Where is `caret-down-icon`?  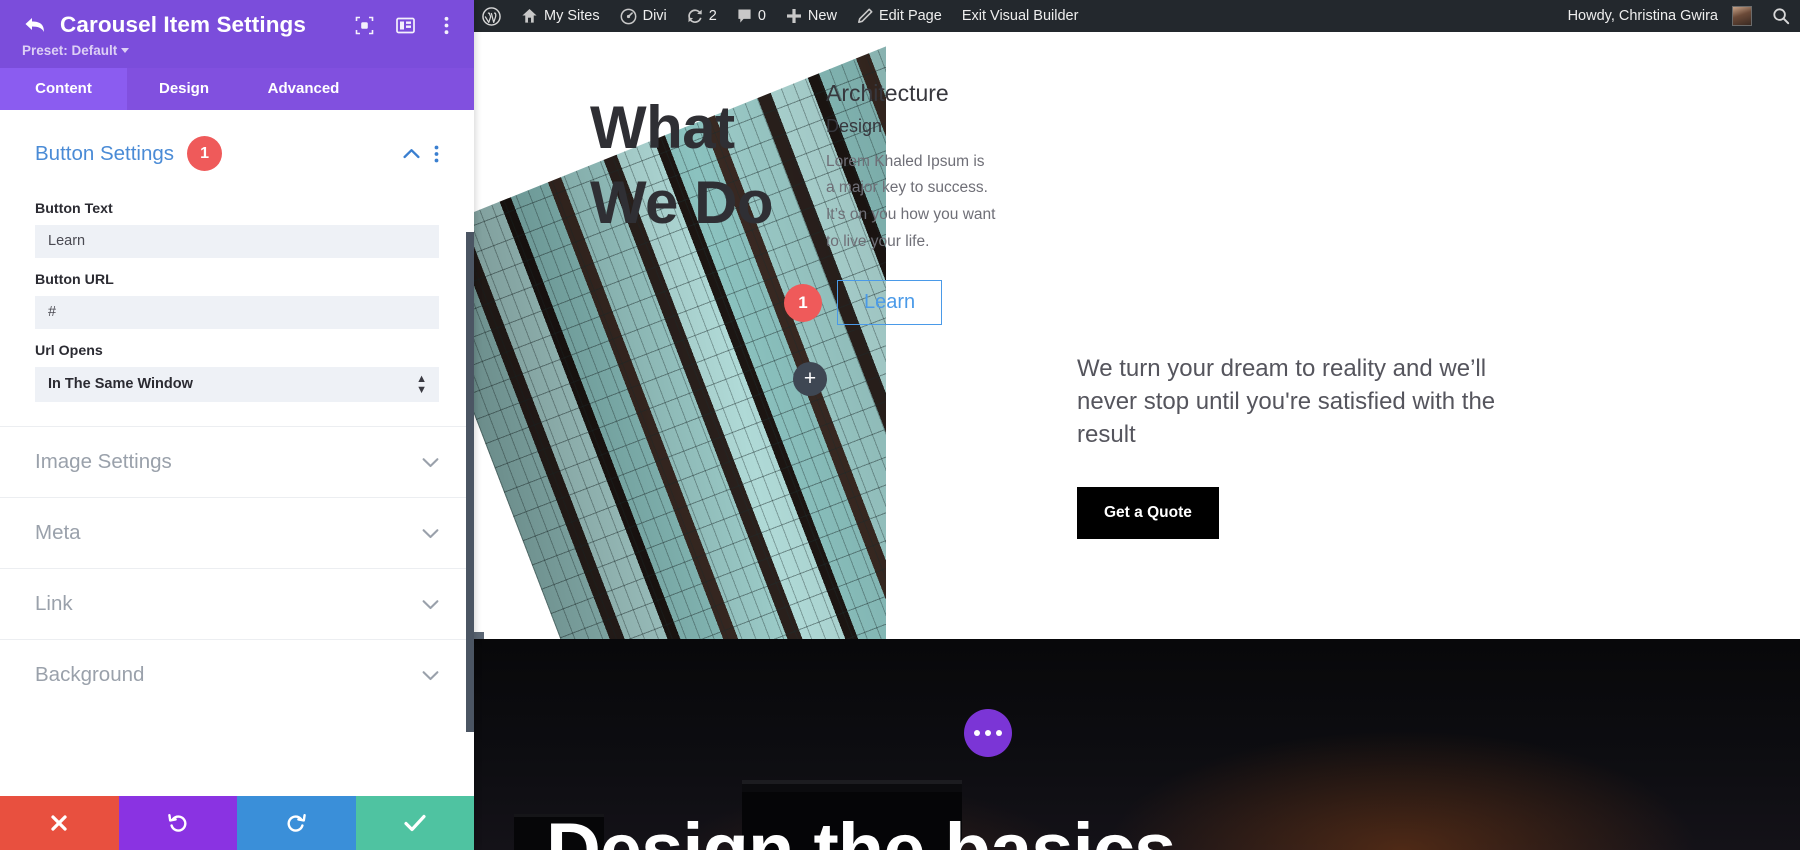 caret-down-icon is located at coordinates (125, 50).